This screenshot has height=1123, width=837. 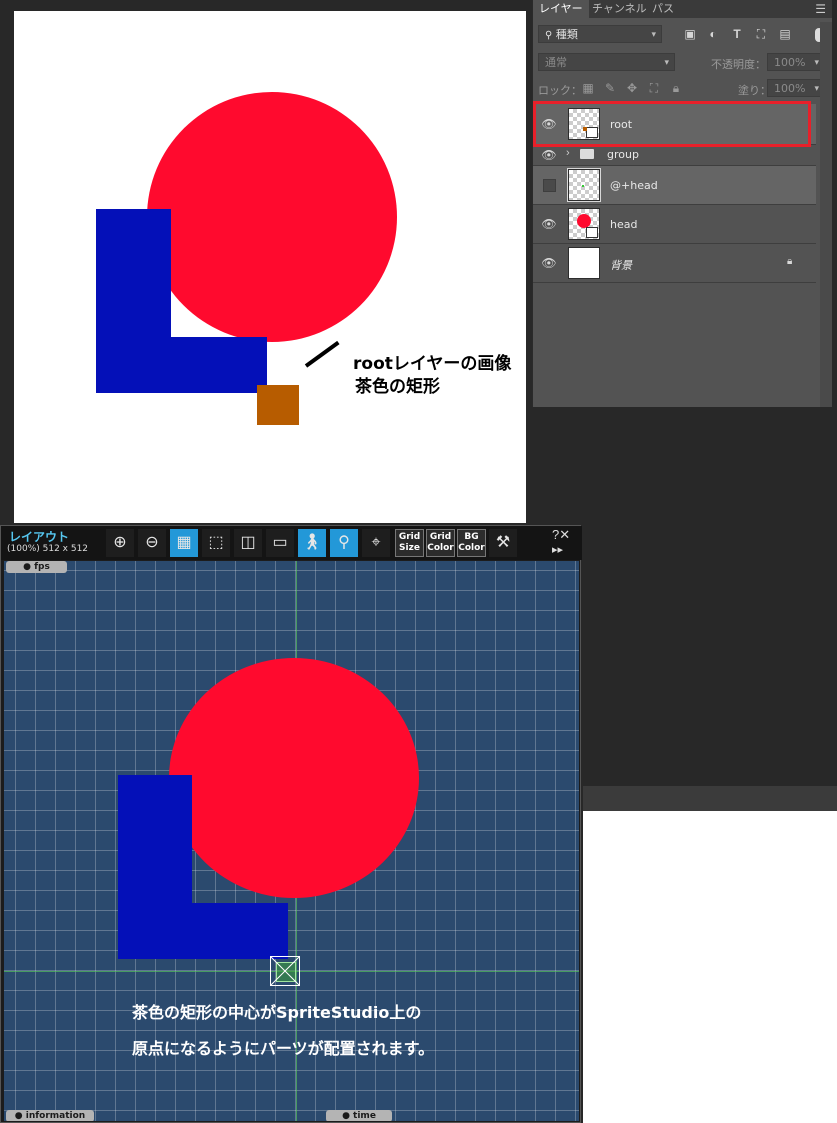 What do you see at coordinates (248, 543) in the screenshot?
I see `bounds-icon: ◫` at bounding box center [248, 543].